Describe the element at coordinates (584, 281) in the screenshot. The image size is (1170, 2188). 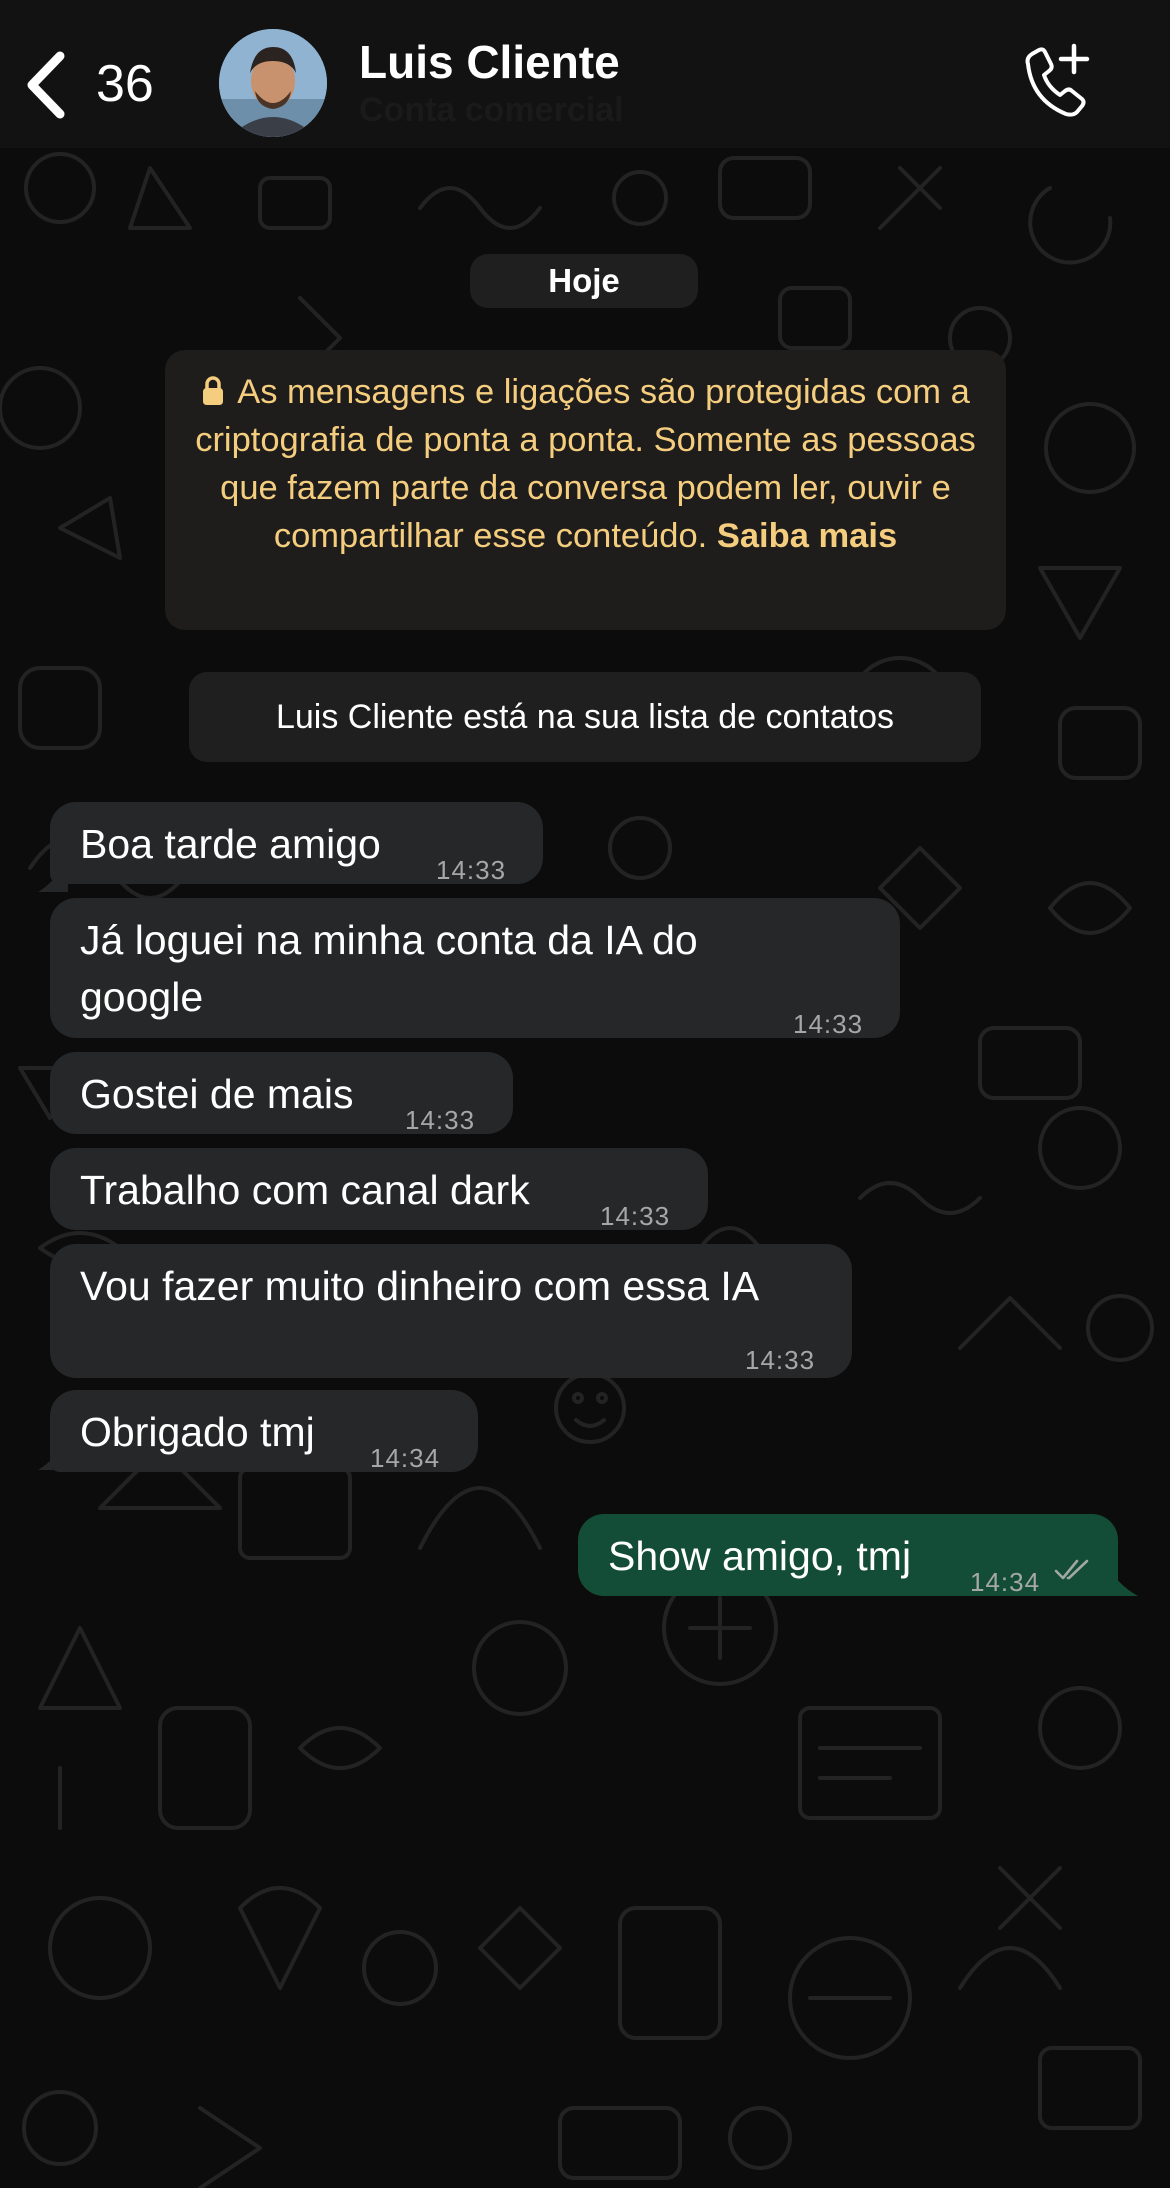
I see `date-separator: Hoje` at that location.